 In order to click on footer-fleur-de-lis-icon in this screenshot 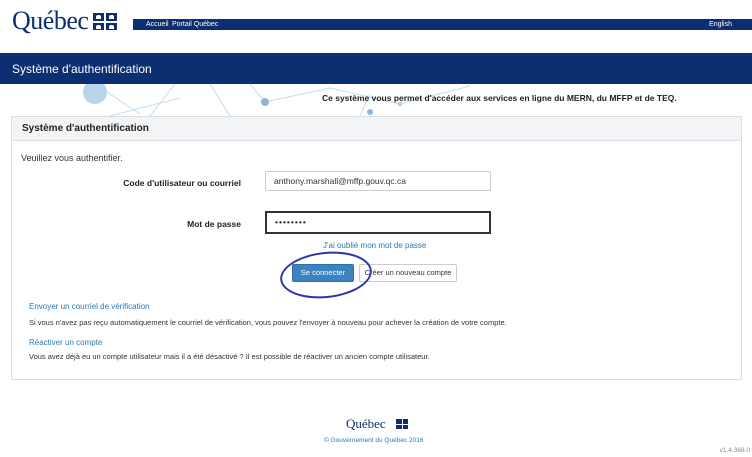, I will do `click(402, 424)`.